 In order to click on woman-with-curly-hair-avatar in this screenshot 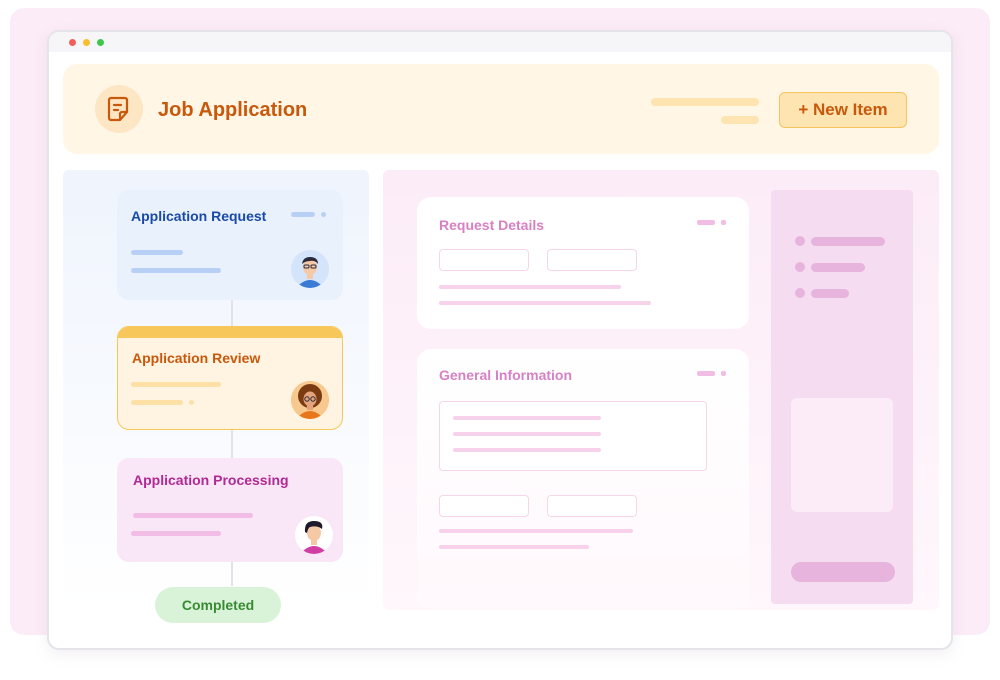, I will do `click(310, 400)`.